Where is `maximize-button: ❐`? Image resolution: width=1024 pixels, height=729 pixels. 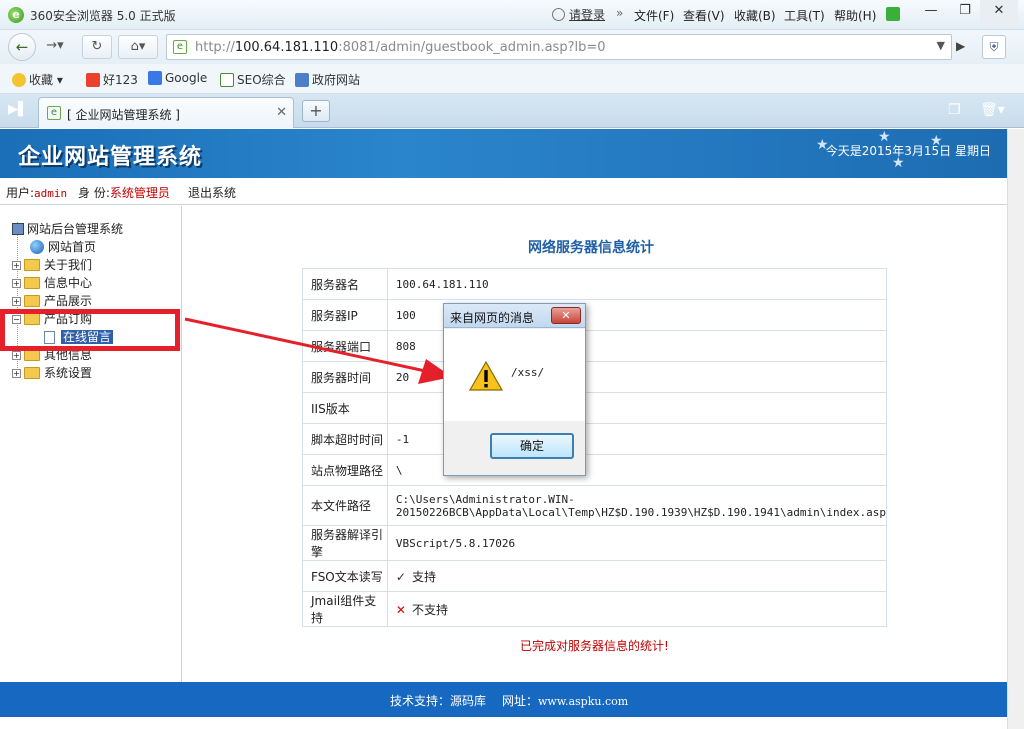 maximize-button: ❐ is located at coordinates (965, 12).